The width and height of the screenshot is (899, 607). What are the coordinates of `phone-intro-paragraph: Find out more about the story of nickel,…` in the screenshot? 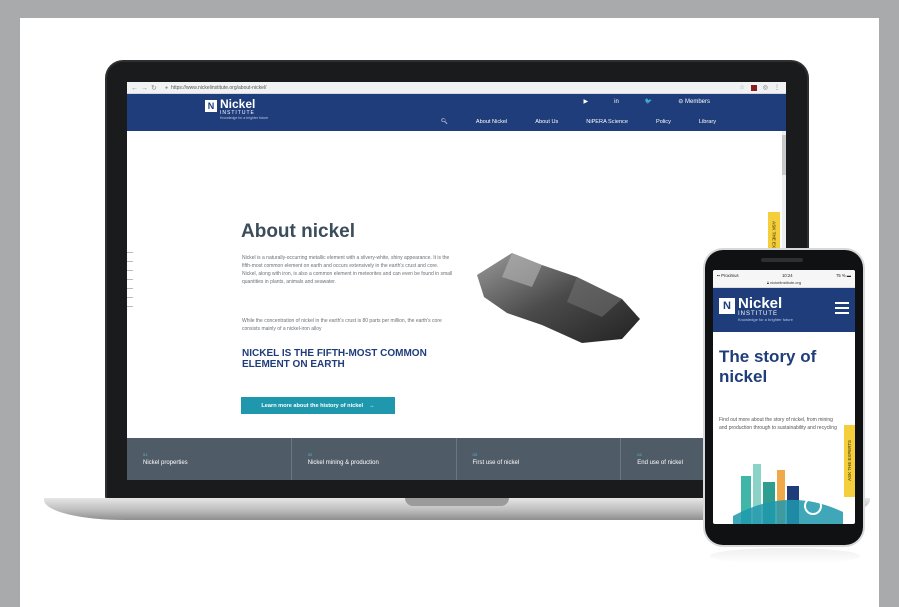 It's located at (778, 424).